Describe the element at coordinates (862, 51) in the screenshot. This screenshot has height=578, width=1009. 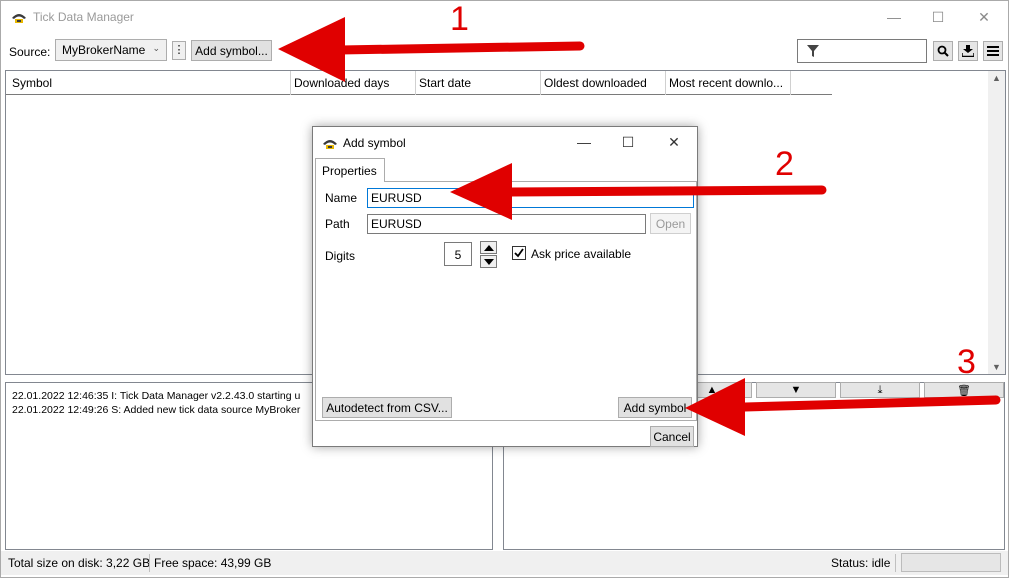
I see `filter-input` at that location.